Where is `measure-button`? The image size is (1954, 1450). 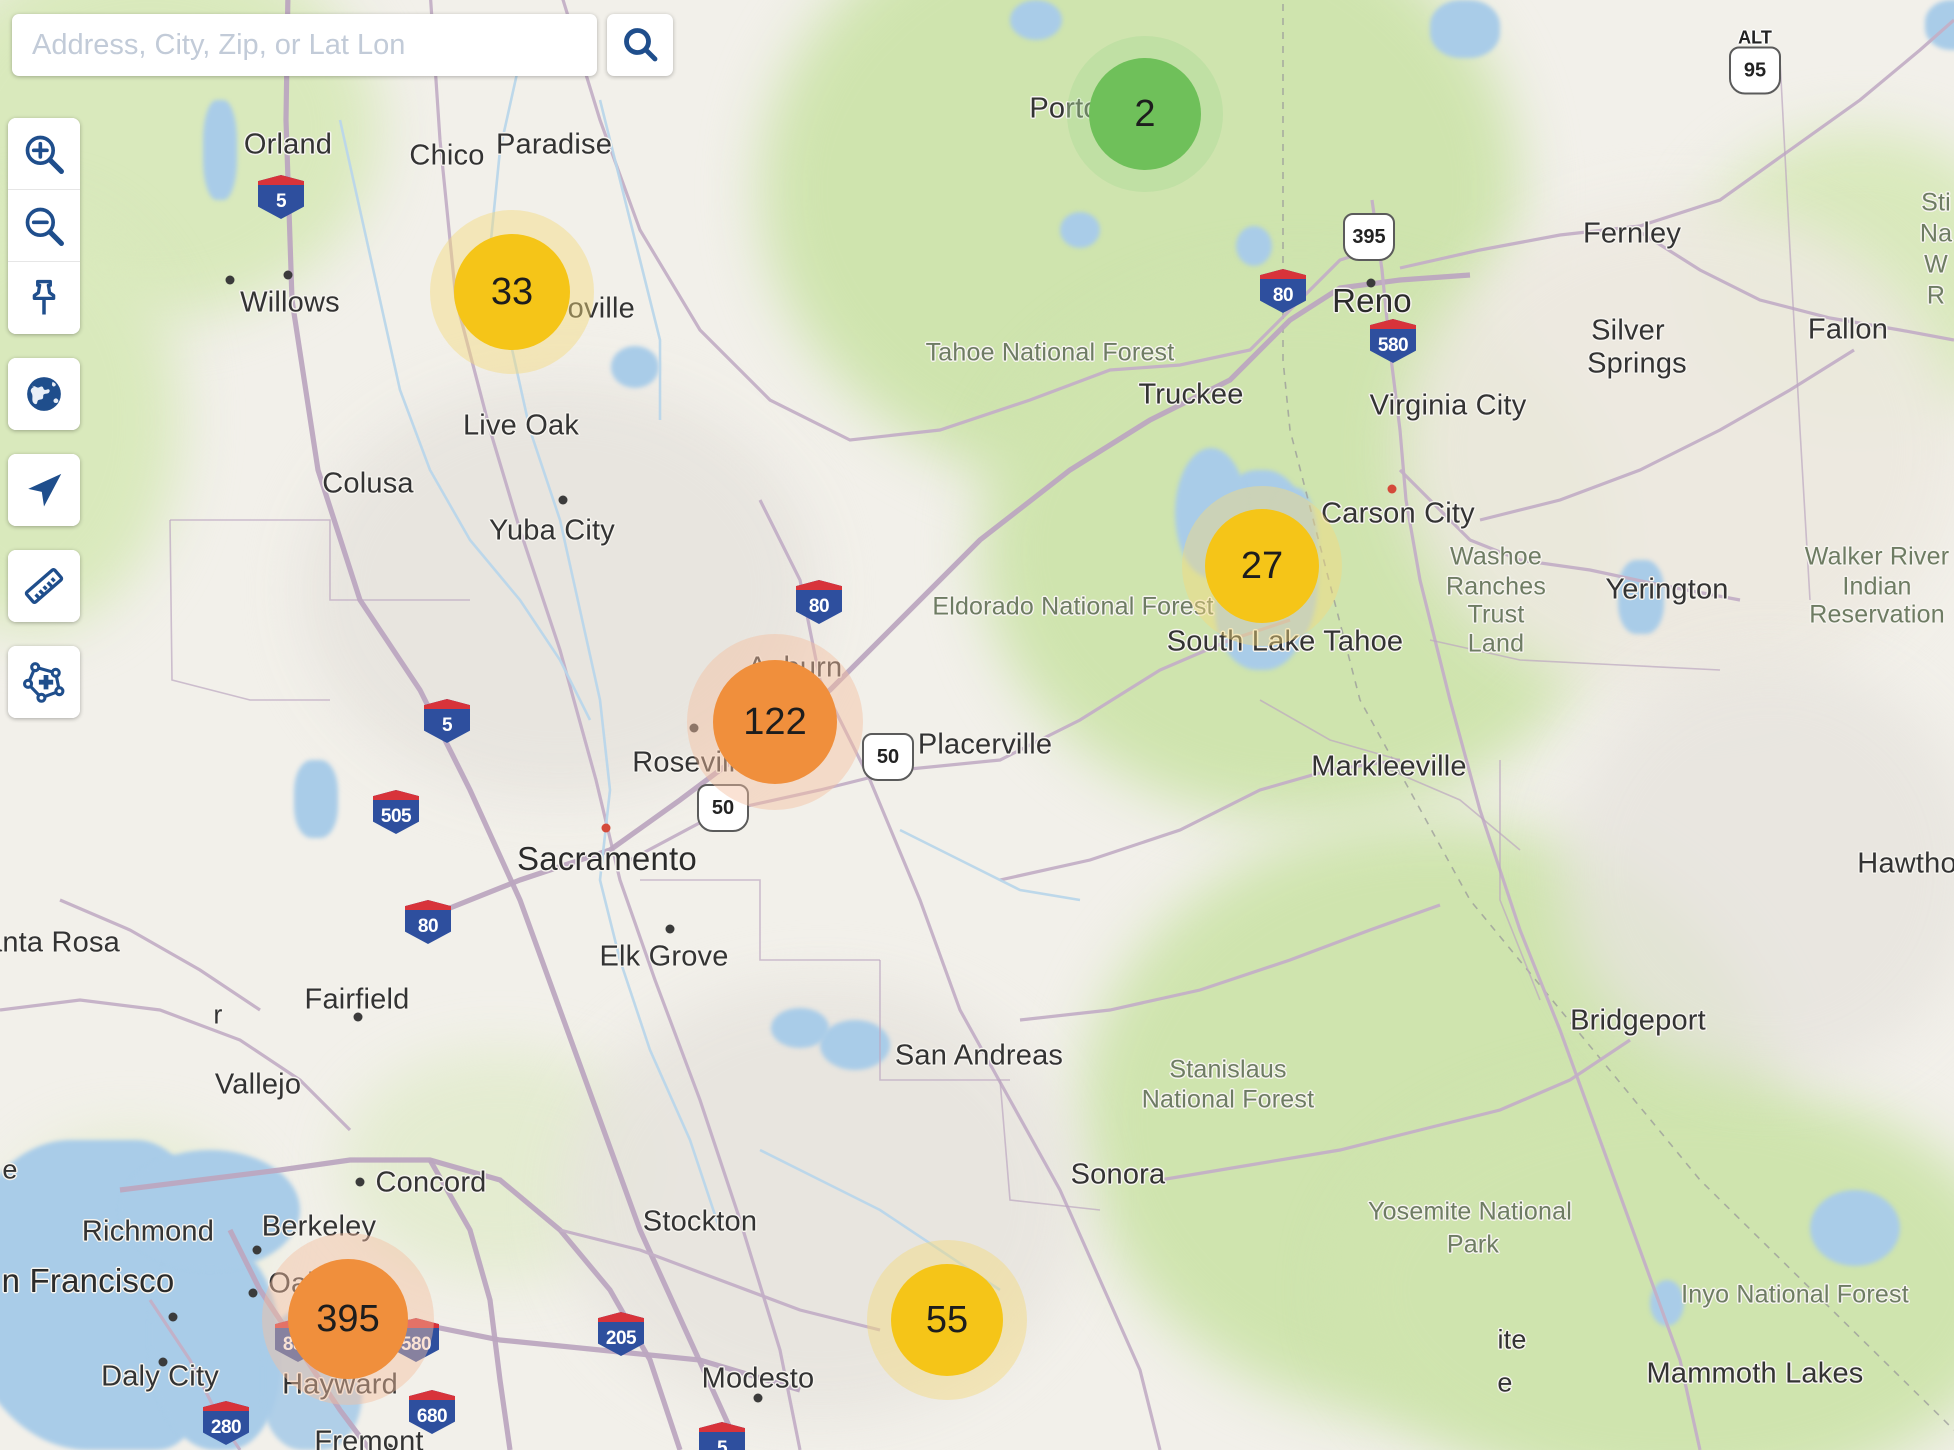
measure-button is located at coordinates (44, 586).